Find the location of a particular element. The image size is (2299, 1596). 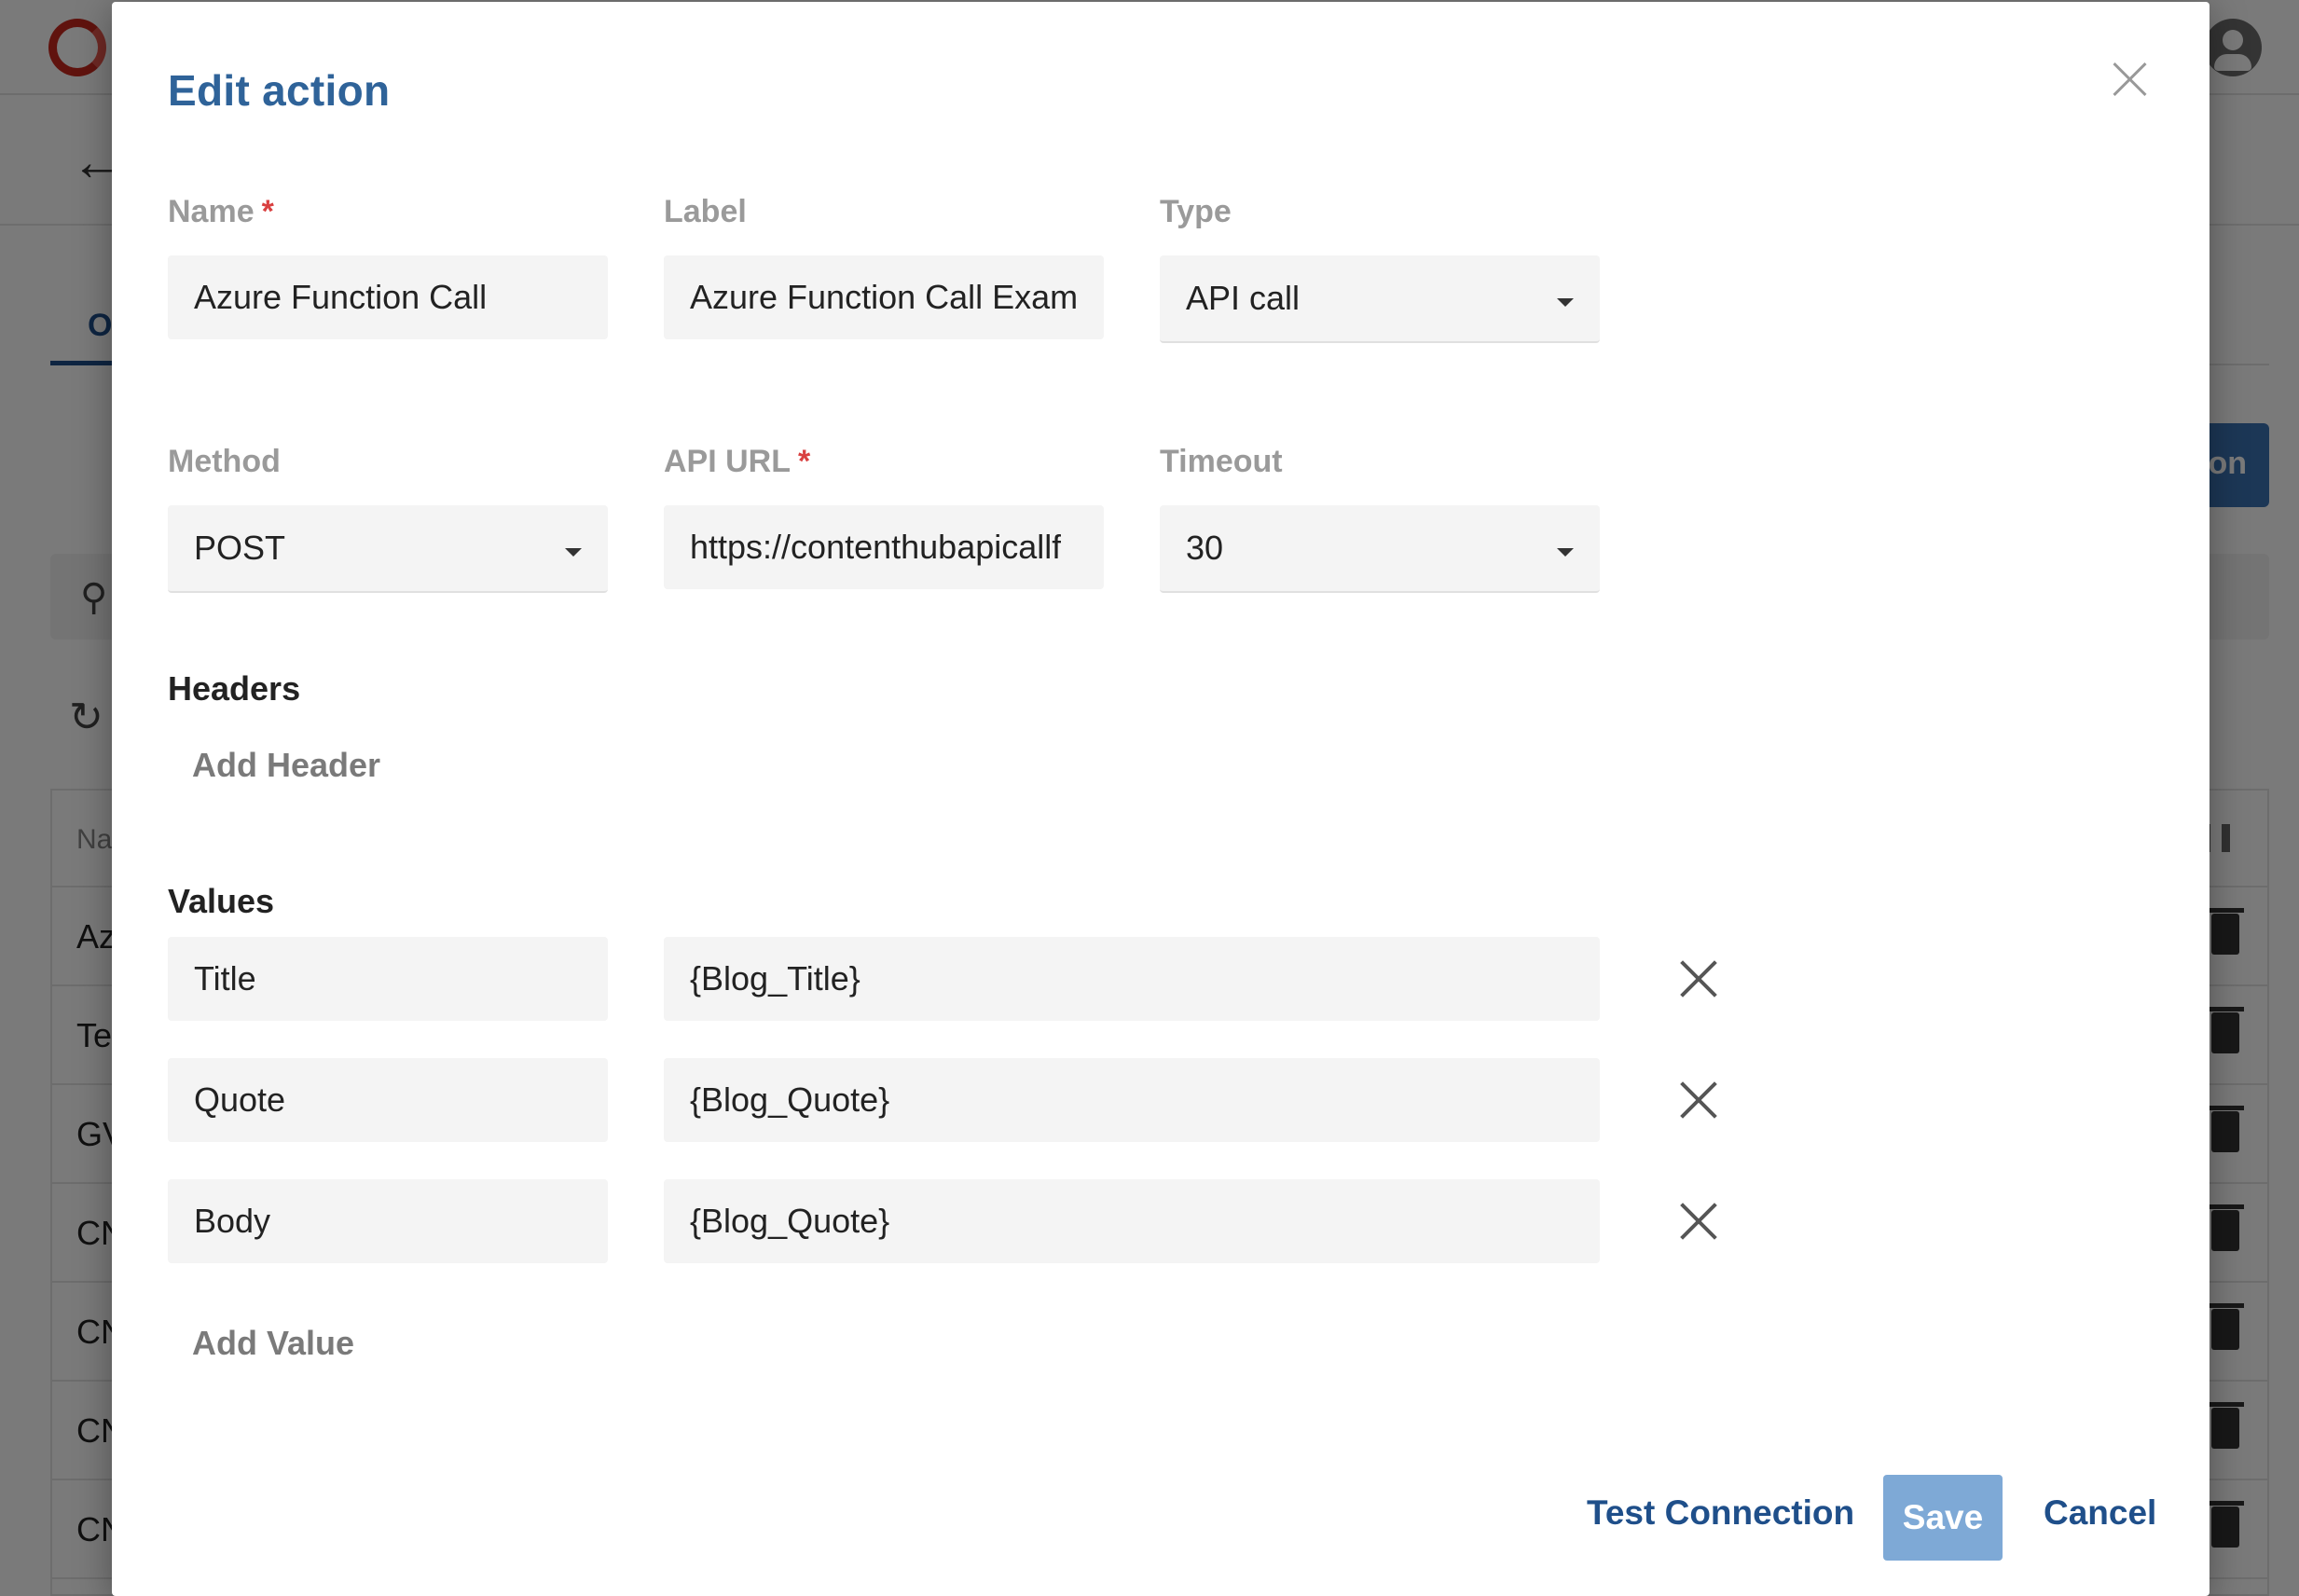

method-label: Method is located at coordinates (224, 462).